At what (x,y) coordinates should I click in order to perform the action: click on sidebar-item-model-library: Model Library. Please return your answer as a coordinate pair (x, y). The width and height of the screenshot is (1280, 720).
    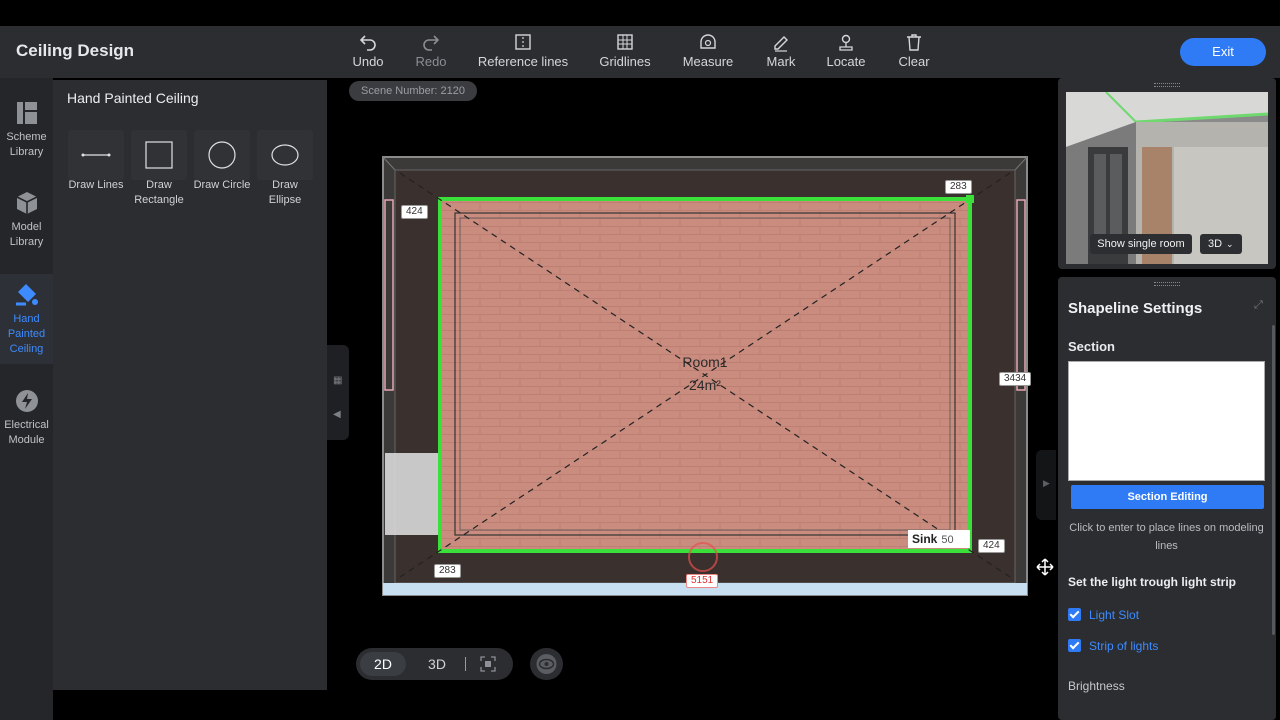
    Looking at the image, I should click on (26, 225).